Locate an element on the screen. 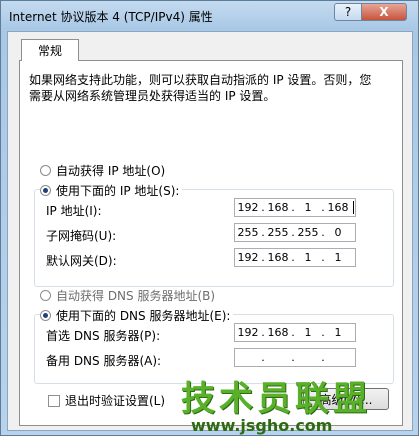  preferred-dns-label: 首选 DNS 服务器(P): is located at coordinates (103, 336).